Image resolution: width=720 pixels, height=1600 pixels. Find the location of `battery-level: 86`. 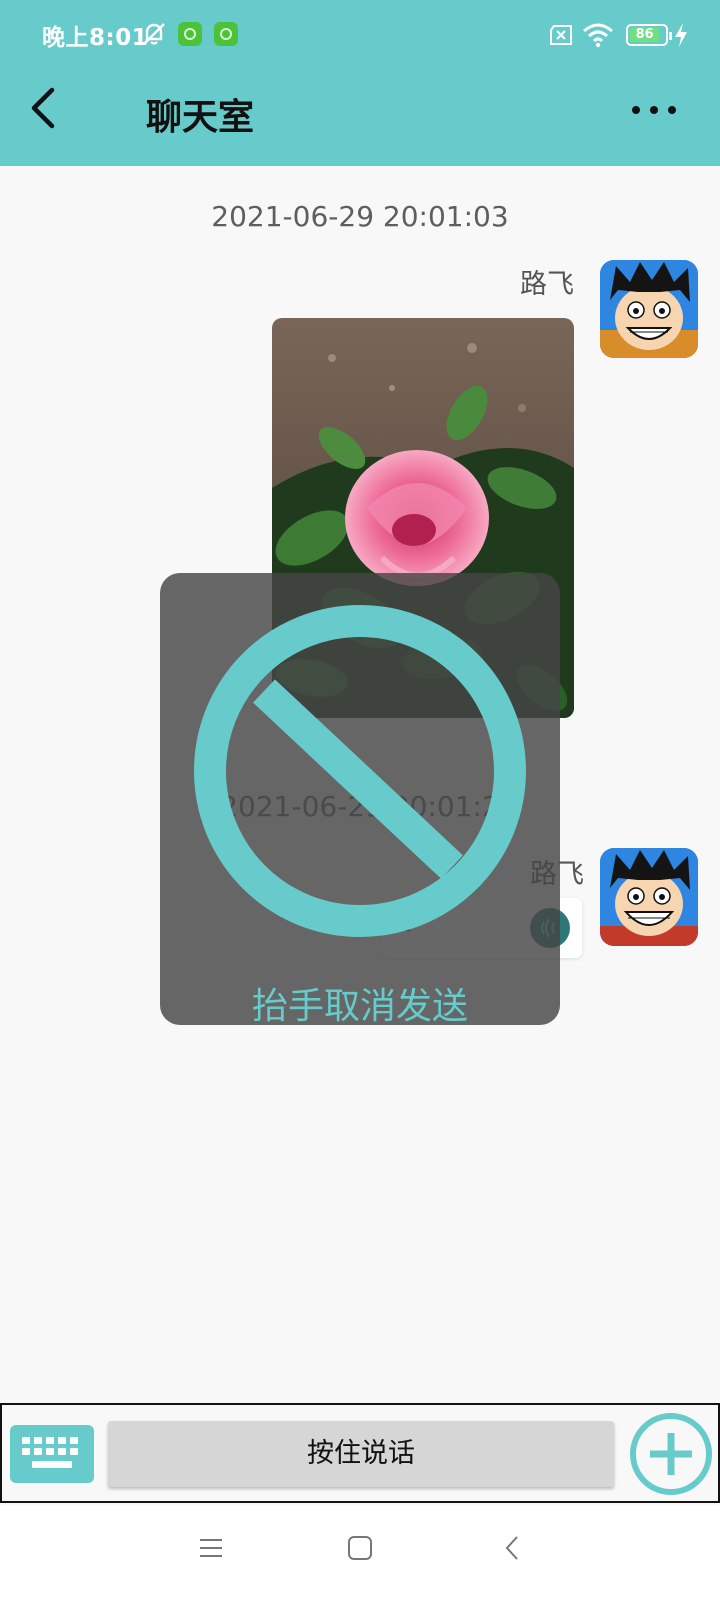

battery-level: 86 is located at coordinates (645, 35).